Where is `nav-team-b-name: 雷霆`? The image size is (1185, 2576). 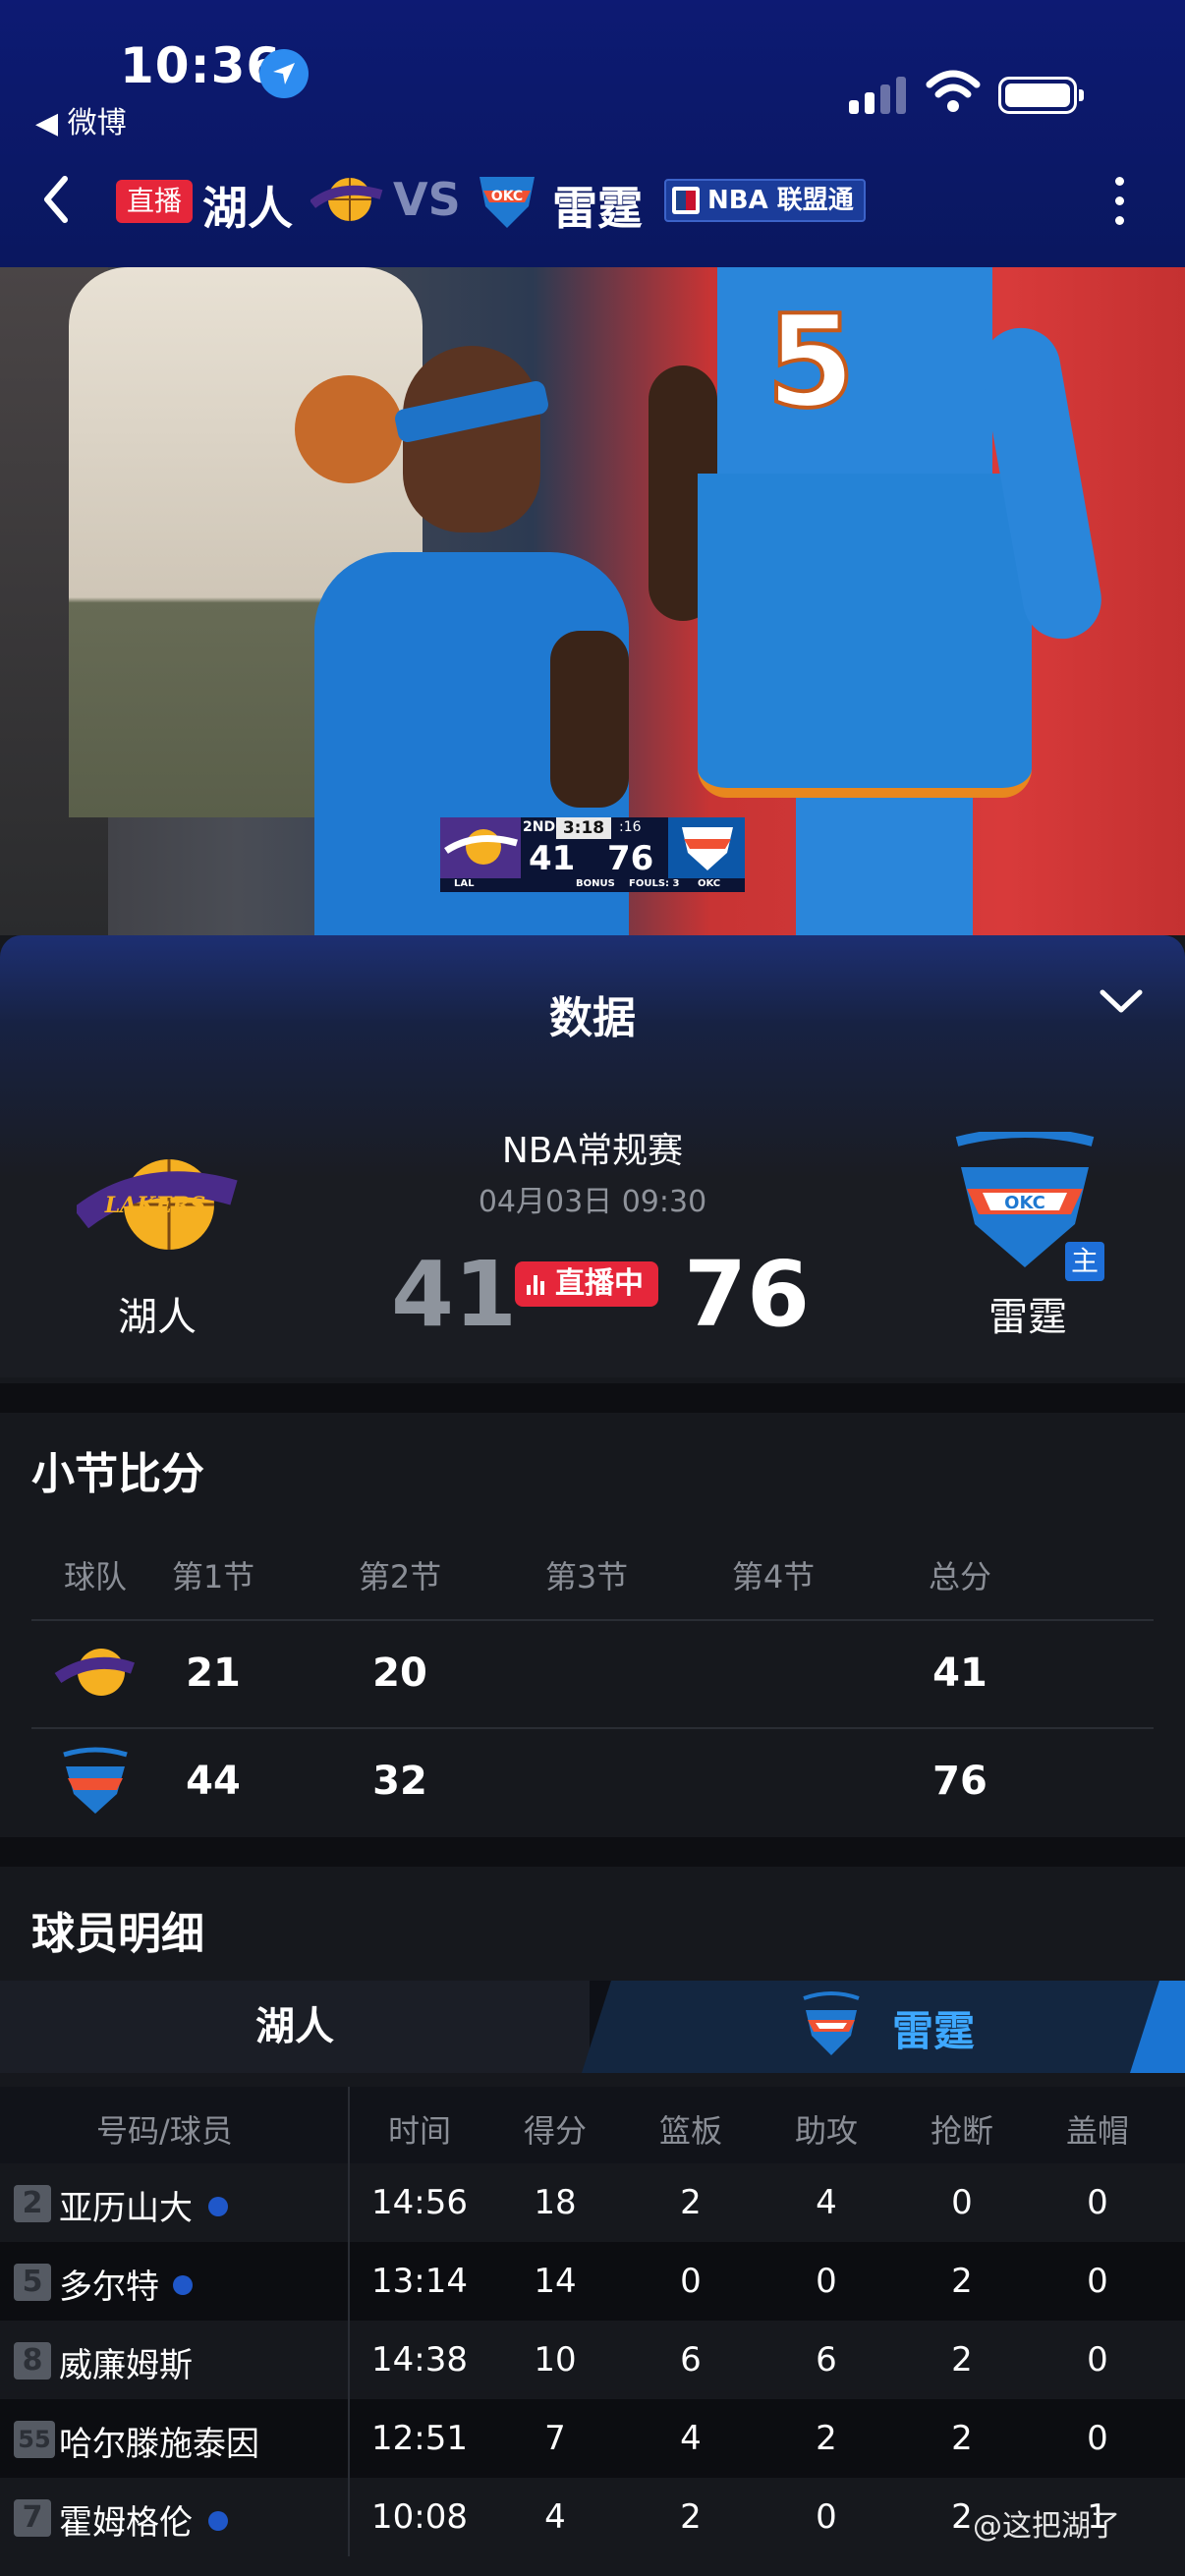
nav-team-b-name: 雷霆 is located at coordinates (598, 208).